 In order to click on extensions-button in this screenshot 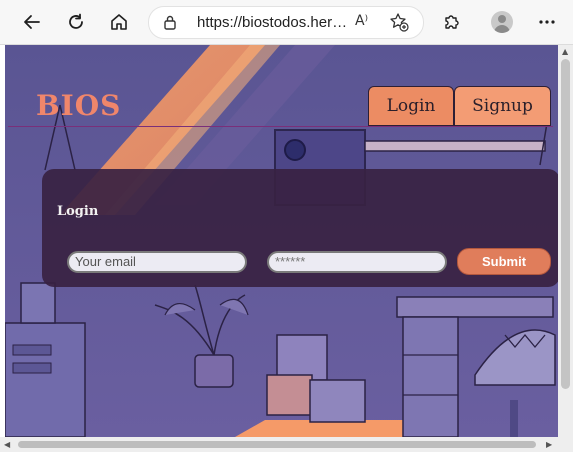, I will do `click(452, 22)`.